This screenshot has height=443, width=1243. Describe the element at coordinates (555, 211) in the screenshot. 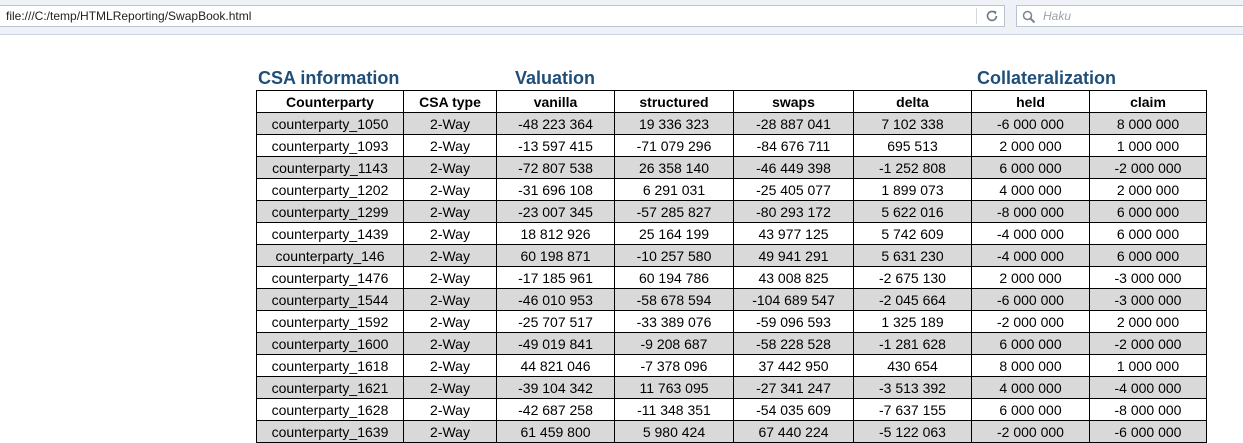

I see `cell-vanilla: -23 007 345` at that location.